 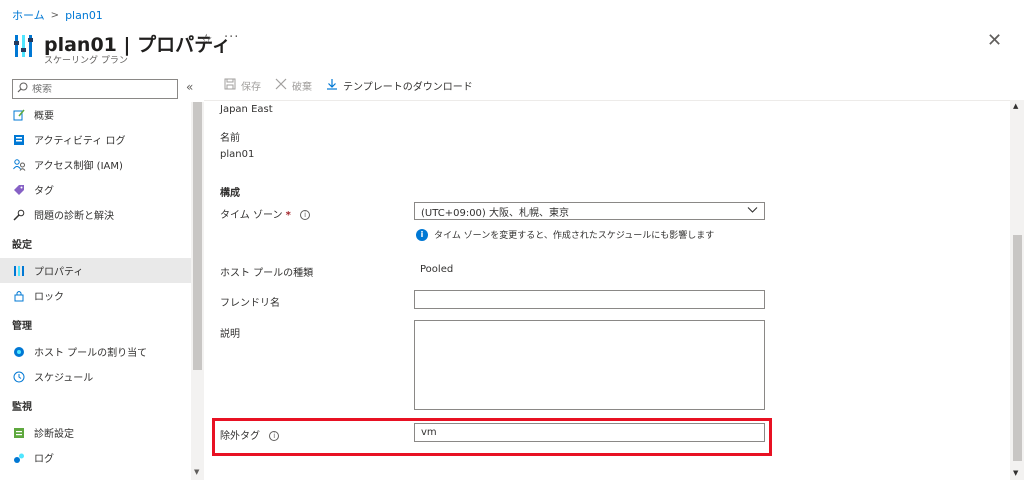 I want to click on sidebar-item-label: ロック, so click(x=49, y=297).